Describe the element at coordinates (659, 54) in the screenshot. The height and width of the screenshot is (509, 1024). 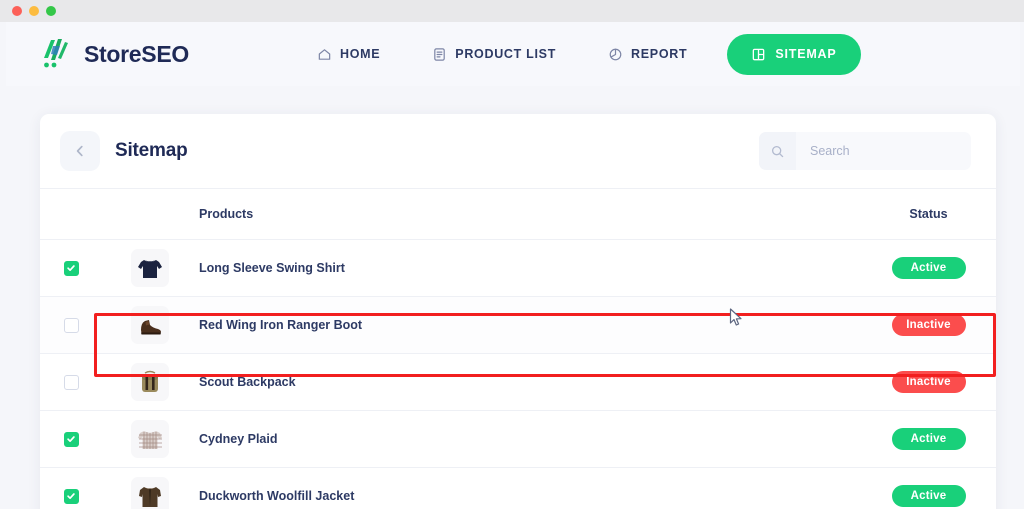
I see `nav-item-report-label: REPORT` at that location.